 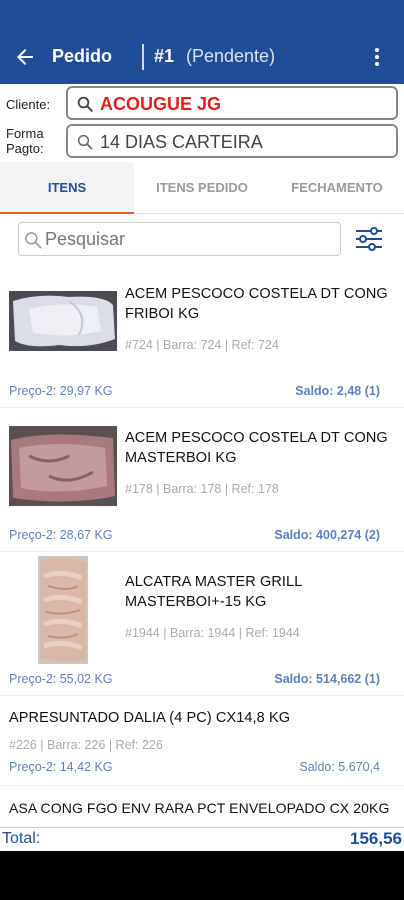 I want to click on total-value: 156,56, so click(x=376, y=838).